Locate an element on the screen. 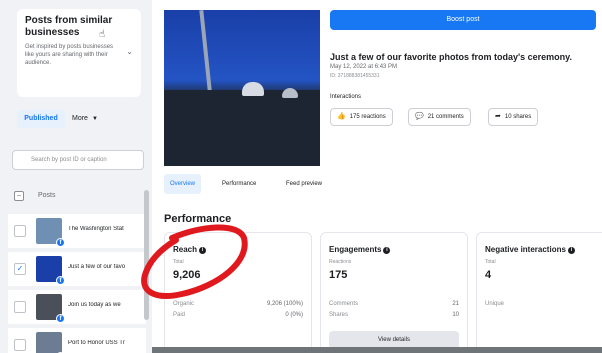 The image size is (602, 353). row-checkbox-checked: ✓ is located at coordinates (20, 269).